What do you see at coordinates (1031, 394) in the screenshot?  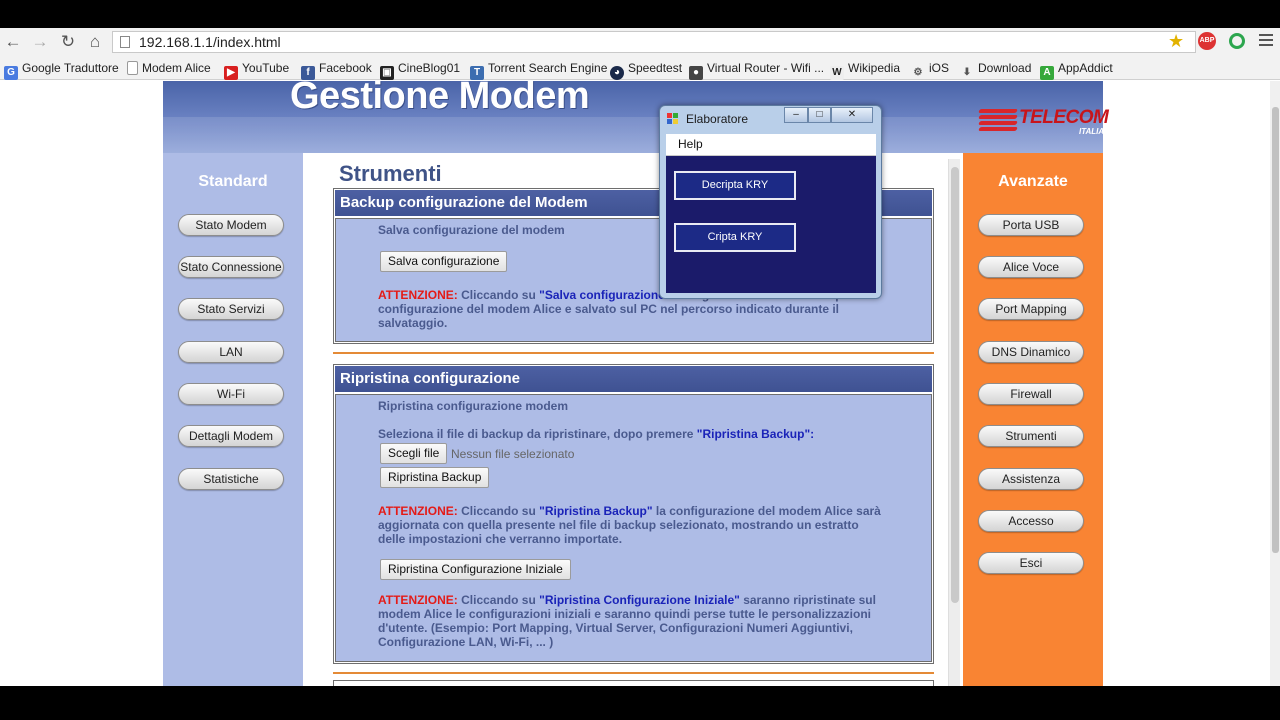 I see `nav-firewall: Firewall` at bounding box center [1031, 394].